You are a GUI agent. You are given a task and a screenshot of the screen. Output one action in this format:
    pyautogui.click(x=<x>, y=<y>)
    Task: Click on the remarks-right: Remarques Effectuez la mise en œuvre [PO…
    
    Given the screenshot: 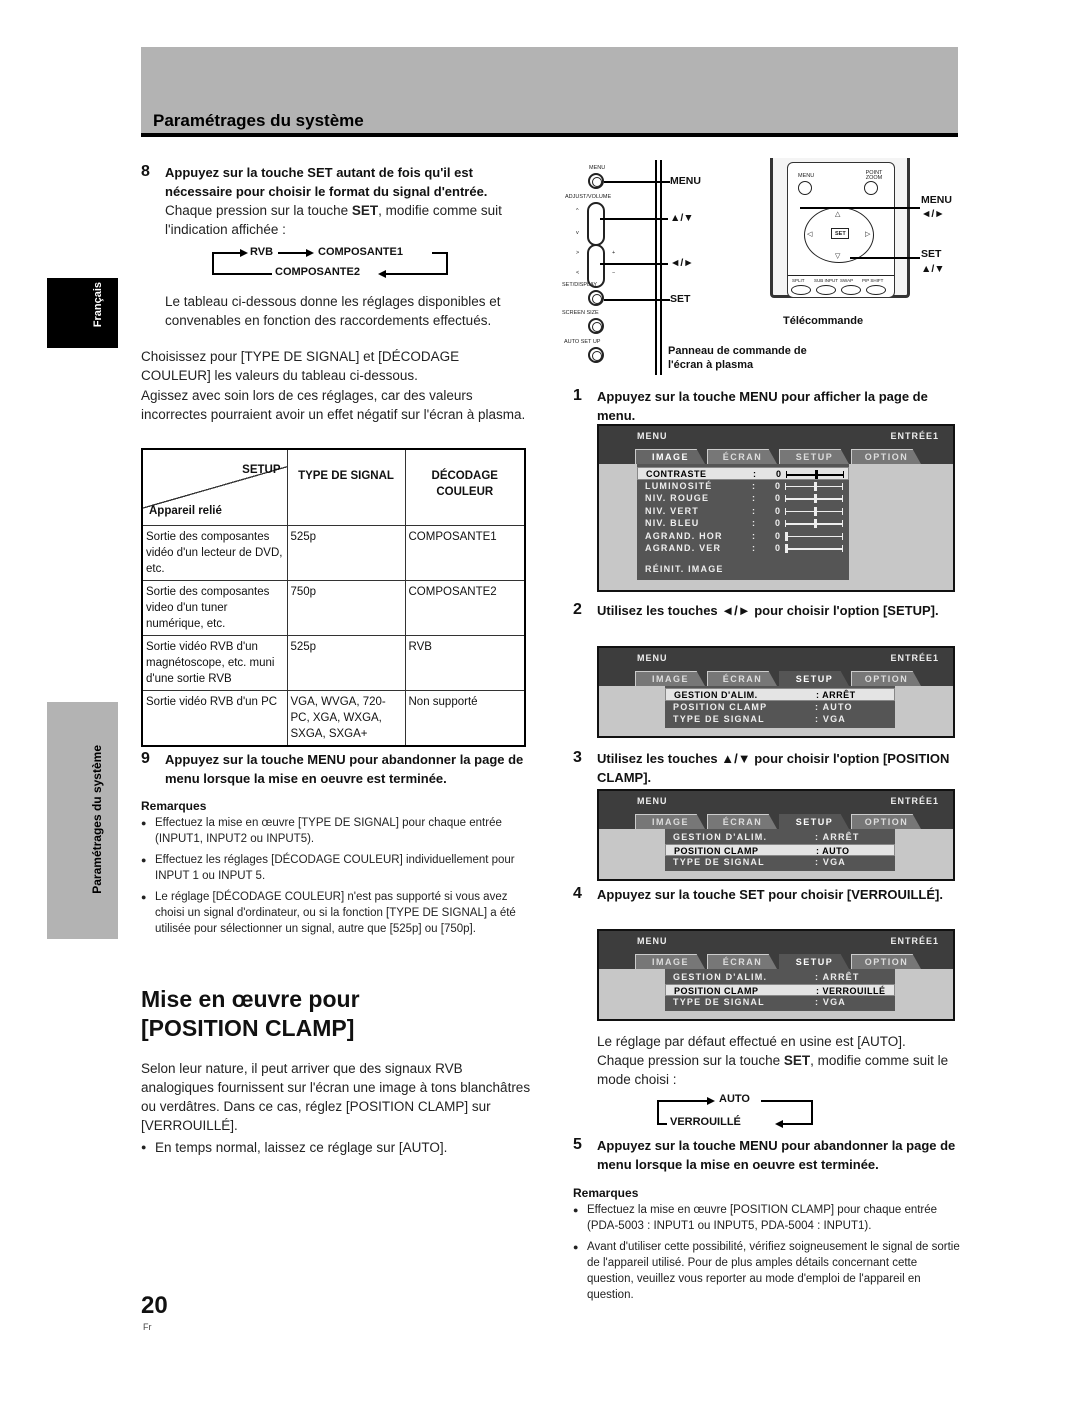 What is the action you would take?
    pyautogui.click(x=768, y=1247)
    